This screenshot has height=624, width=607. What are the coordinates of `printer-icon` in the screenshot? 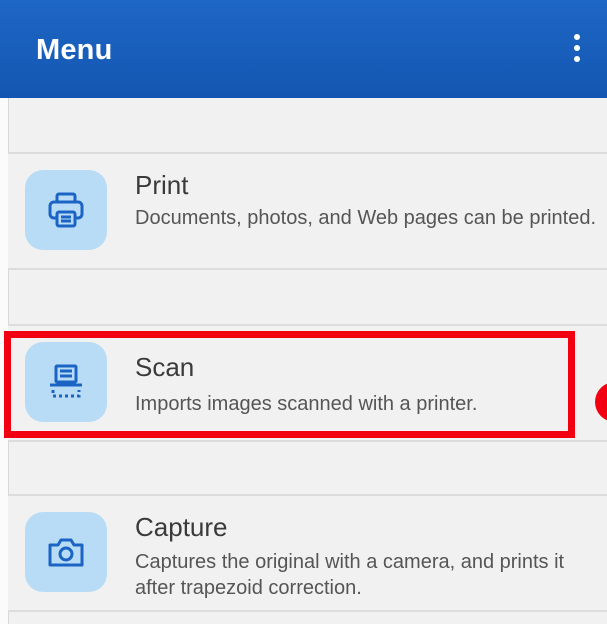 It's located at (66, 210).